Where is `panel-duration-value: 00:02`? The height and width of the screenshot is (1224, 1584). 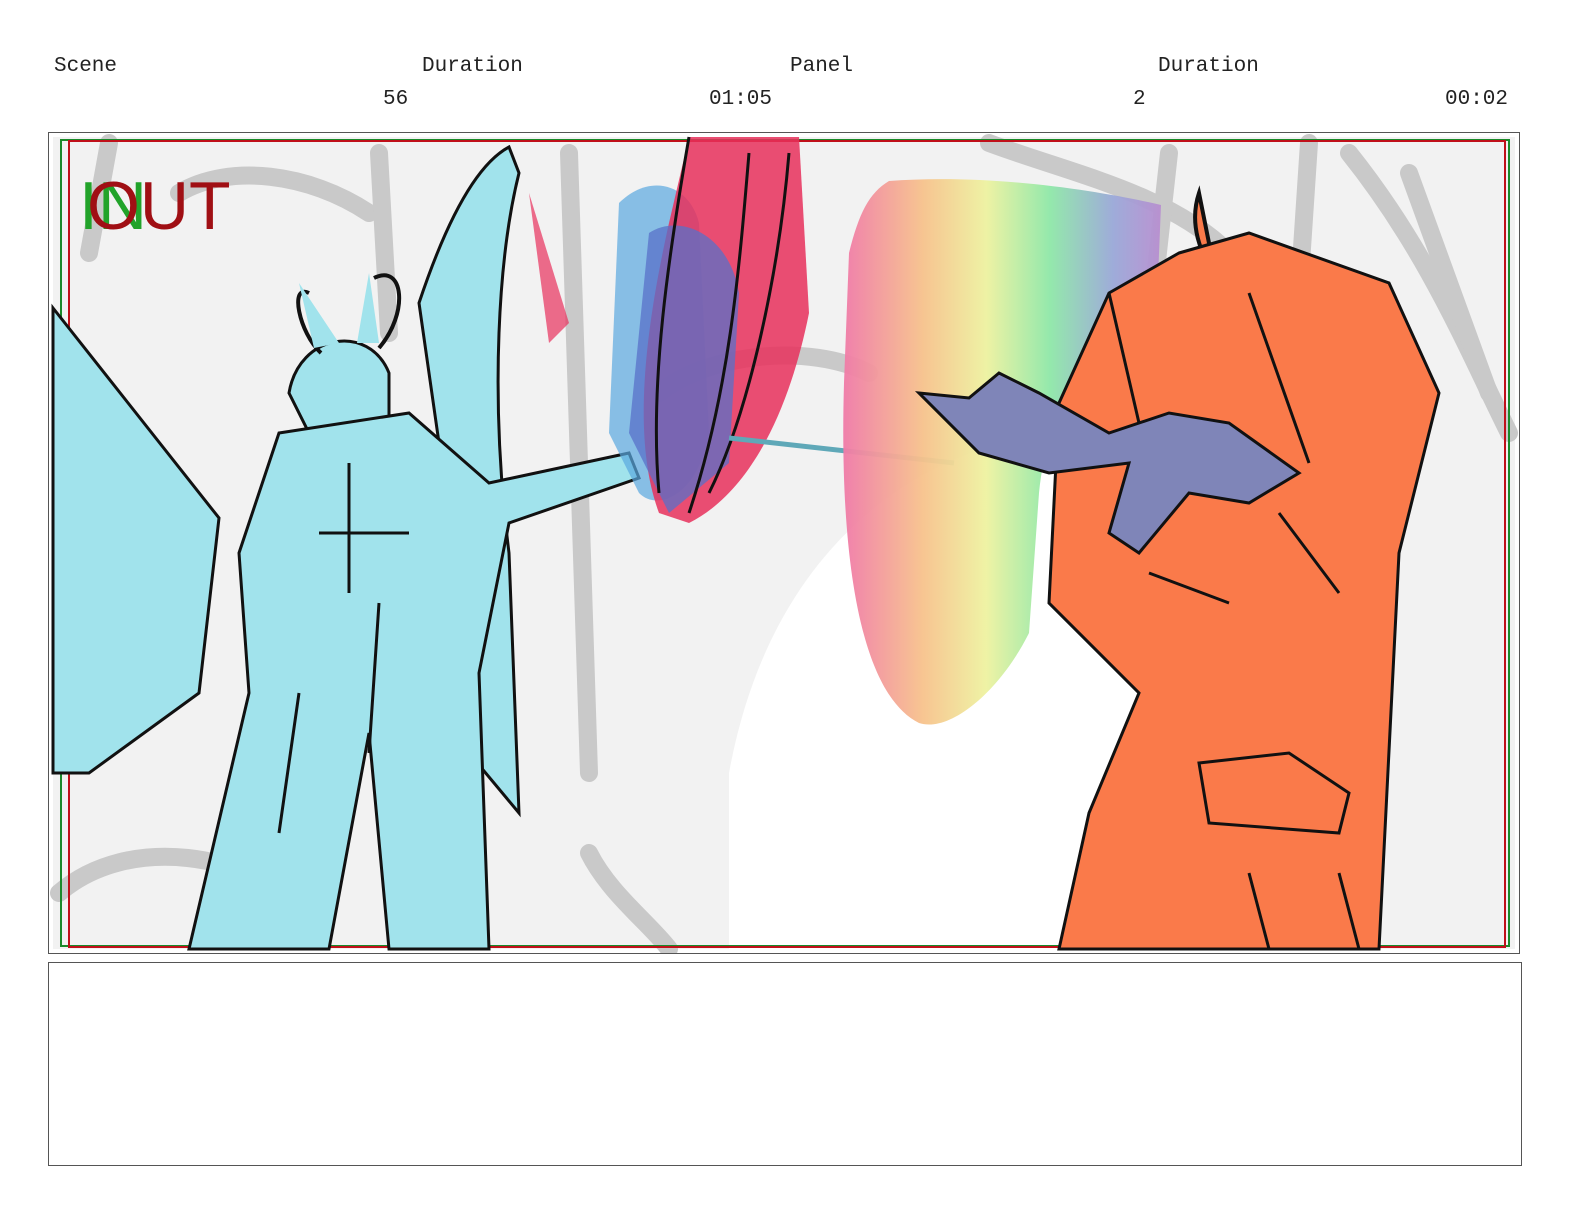 panel-duration-value: 00:02 is located at coordinates (1477, 99).